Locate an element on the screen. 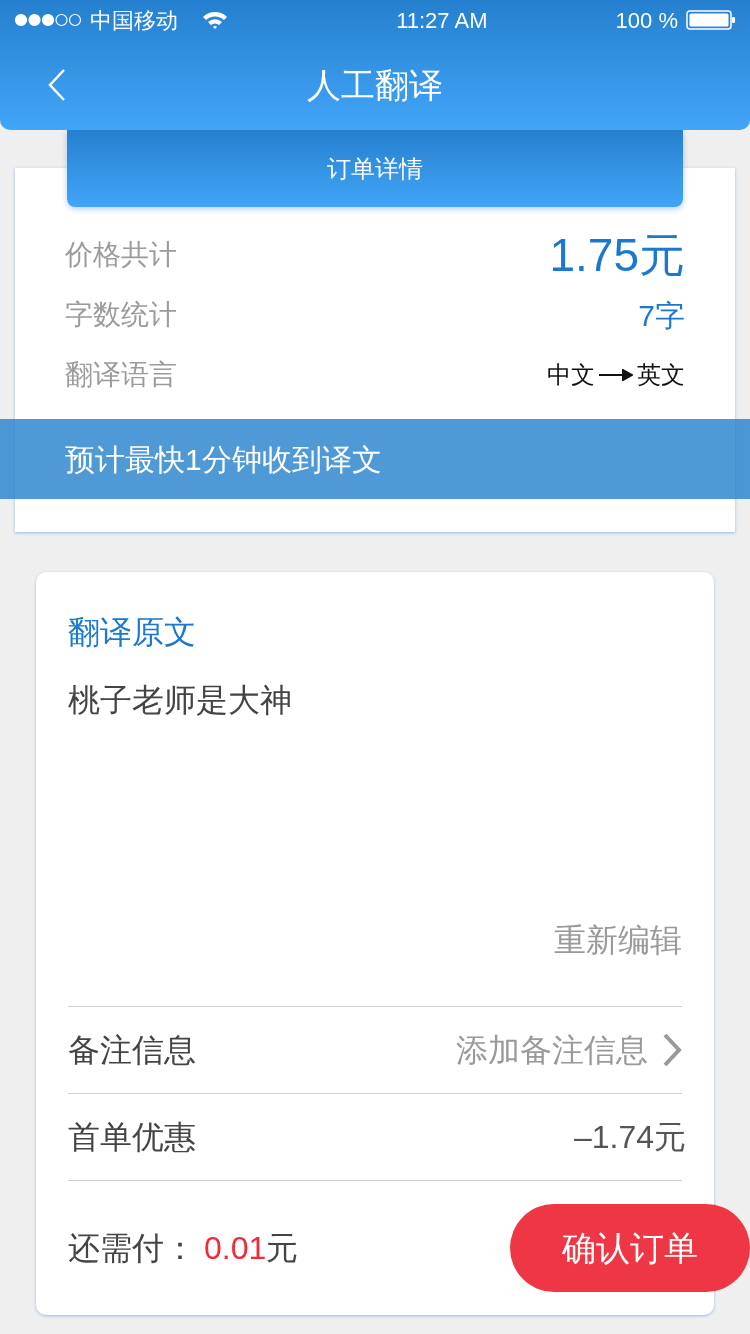 This screenshot has width=750, height=1334. target-language: 英文 is located at coordinates (661, 375).